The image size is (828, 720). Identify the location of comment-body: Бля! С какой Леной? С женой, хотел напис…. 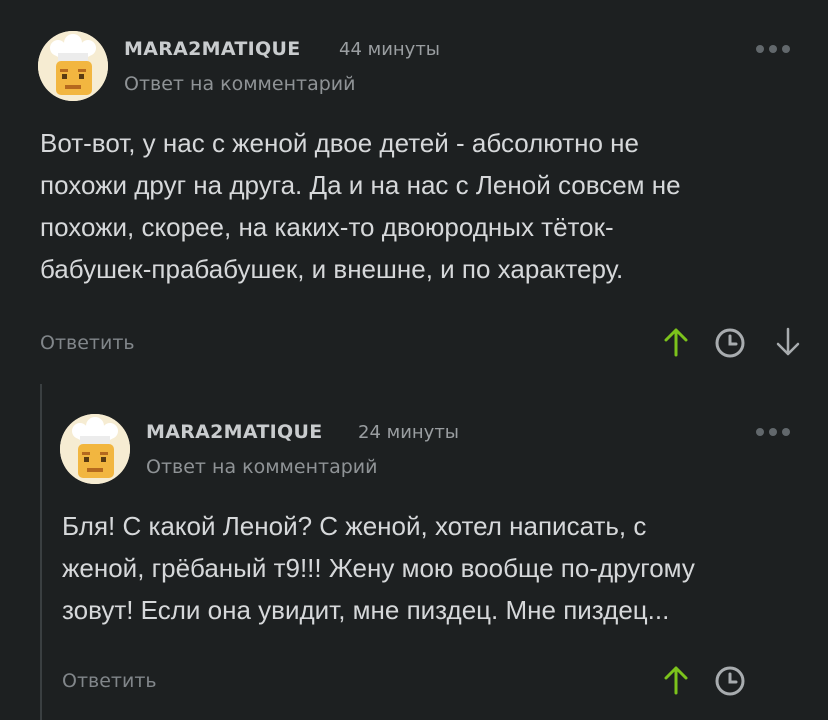
(378, 568).